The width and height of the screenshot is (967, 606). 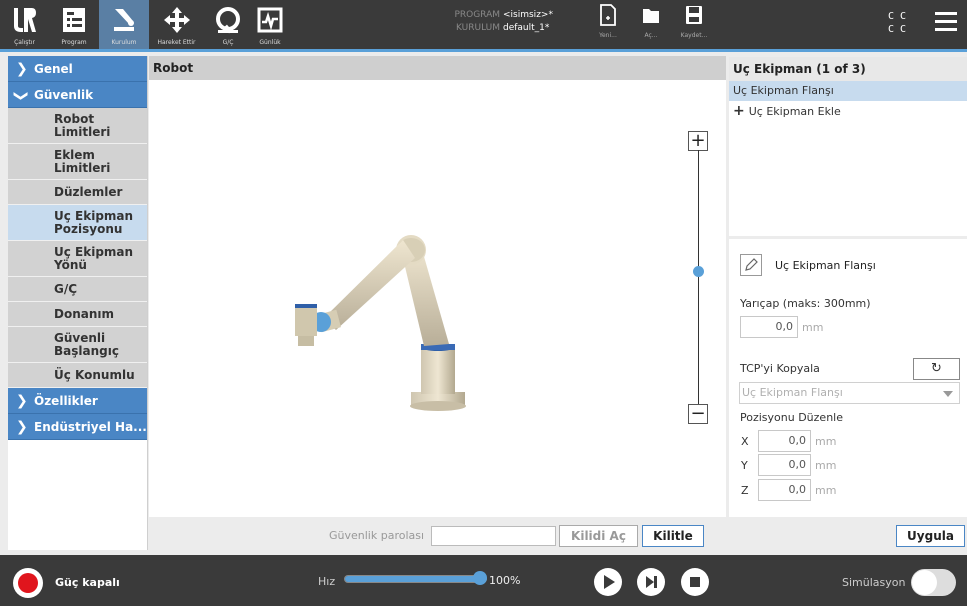 I want to click on status-top: C C, so click(x=897, y=16).